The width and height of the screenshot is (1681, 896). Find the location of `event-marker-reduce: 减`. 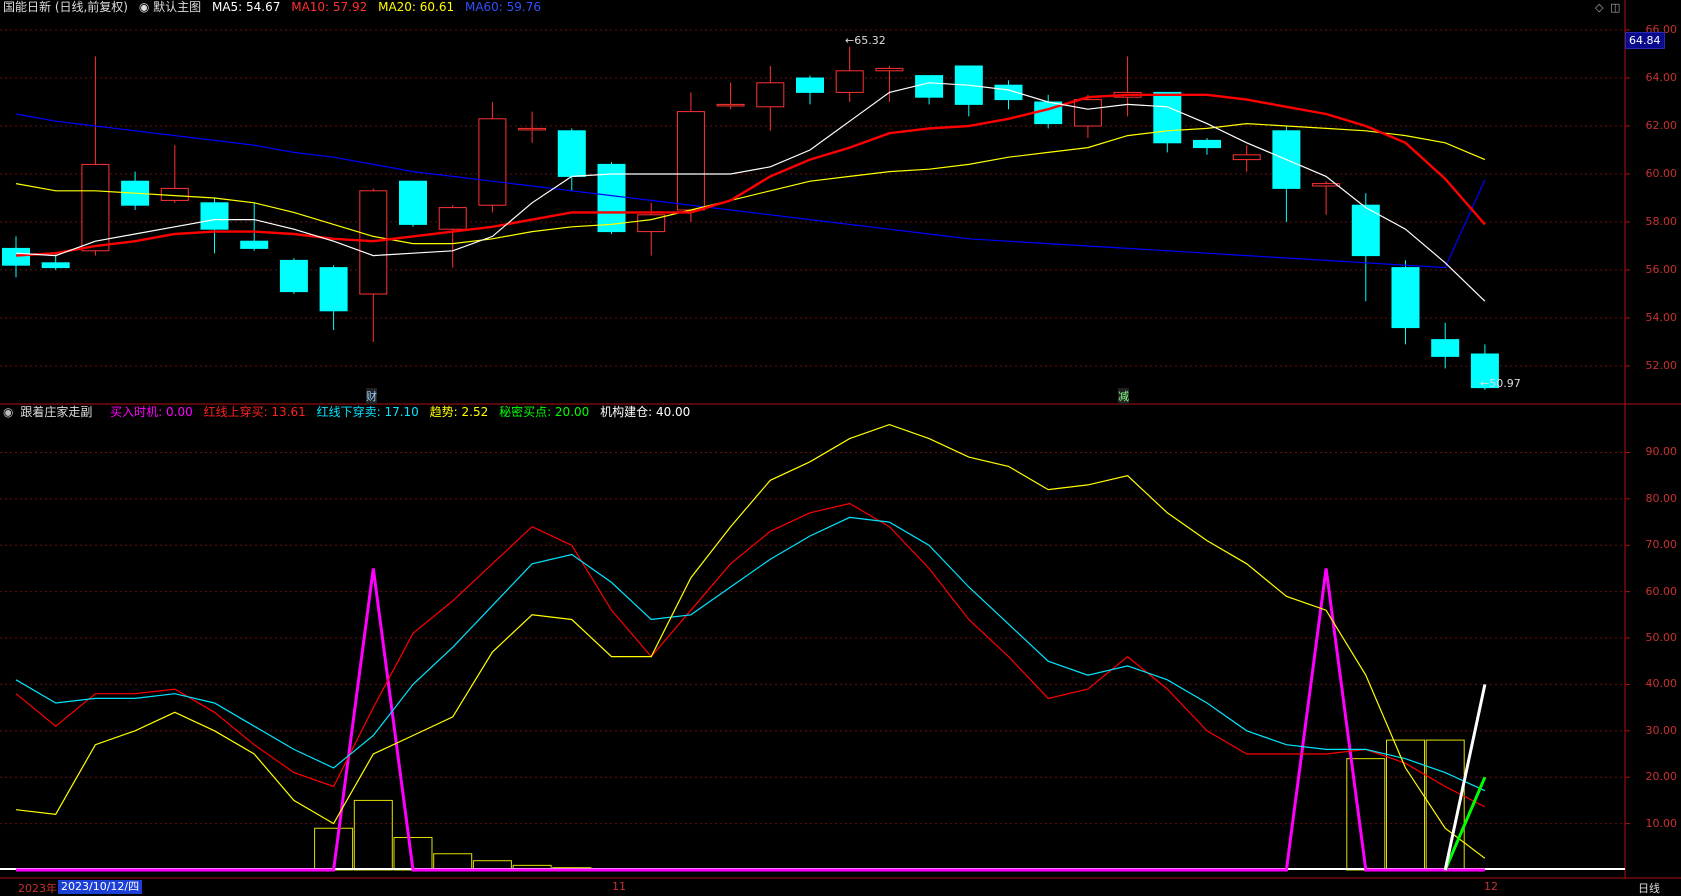

event-marker-reduce: 减 is located at coordinates (1123, 396).